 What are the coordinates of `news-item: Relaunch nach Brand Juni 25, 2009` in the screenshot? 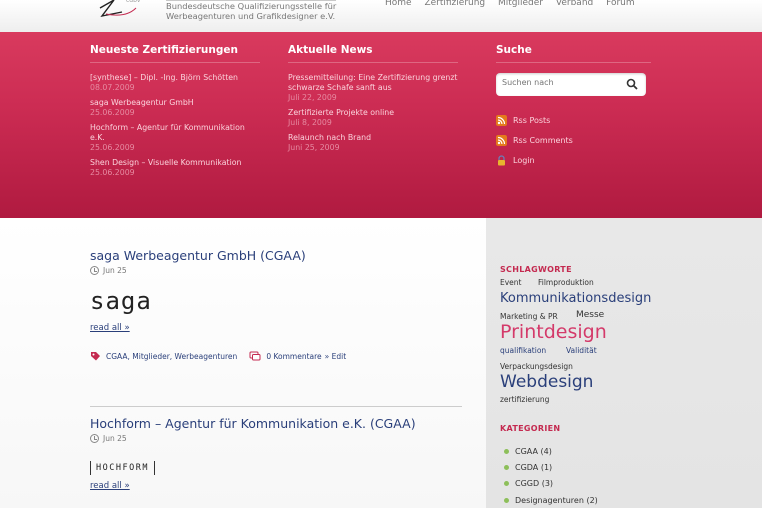 It's located at (375, 143).